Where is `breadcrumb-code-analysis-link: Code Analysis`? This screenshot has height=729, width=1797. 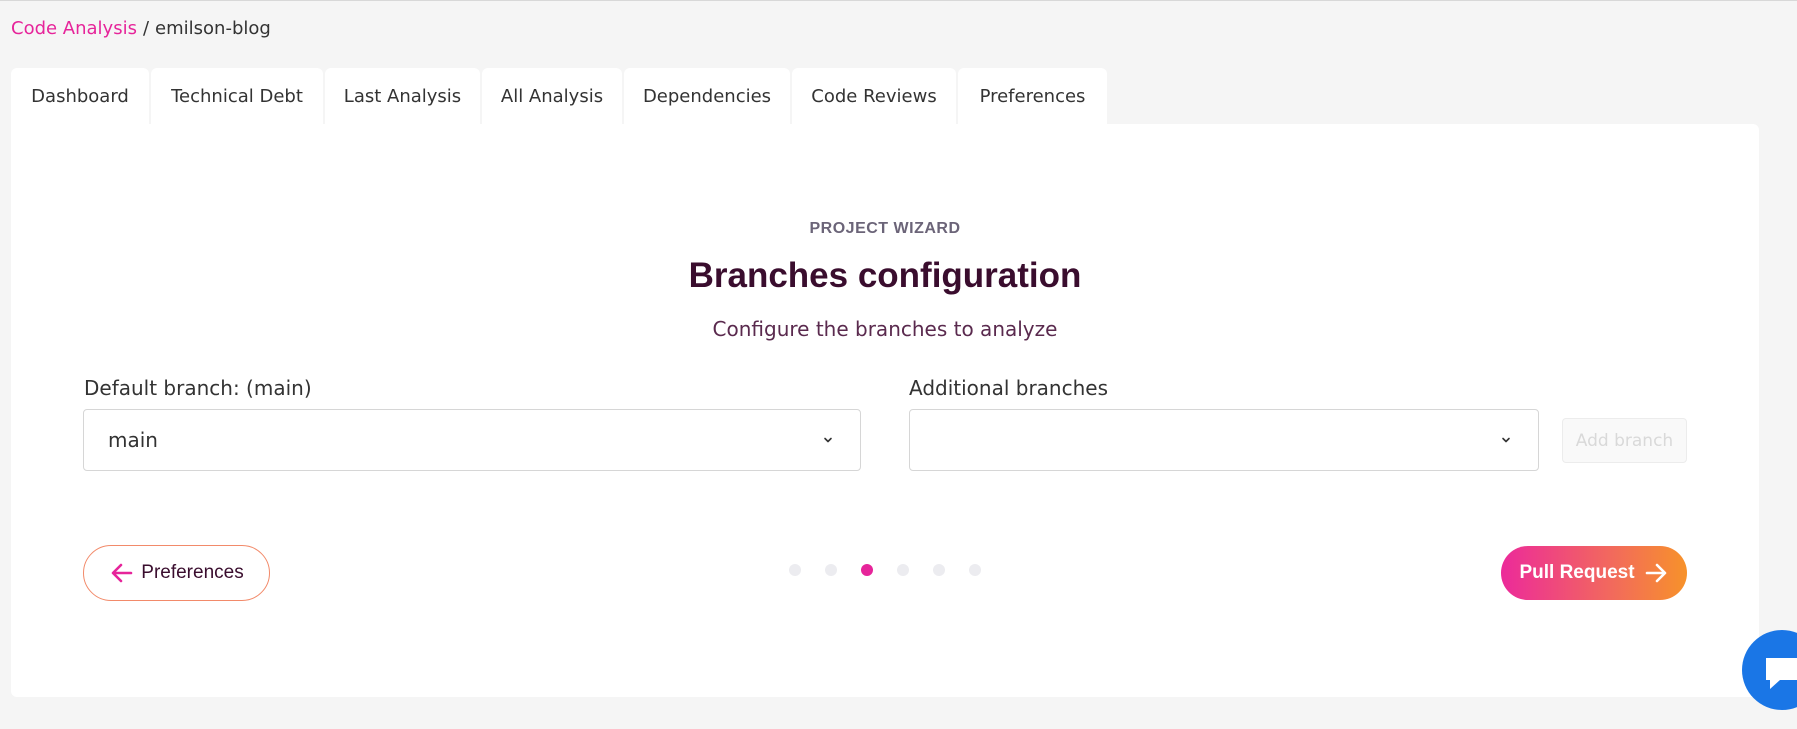
breadcrumb-code-analysis-link: Code Analysis is located at coordinates (74, 28).